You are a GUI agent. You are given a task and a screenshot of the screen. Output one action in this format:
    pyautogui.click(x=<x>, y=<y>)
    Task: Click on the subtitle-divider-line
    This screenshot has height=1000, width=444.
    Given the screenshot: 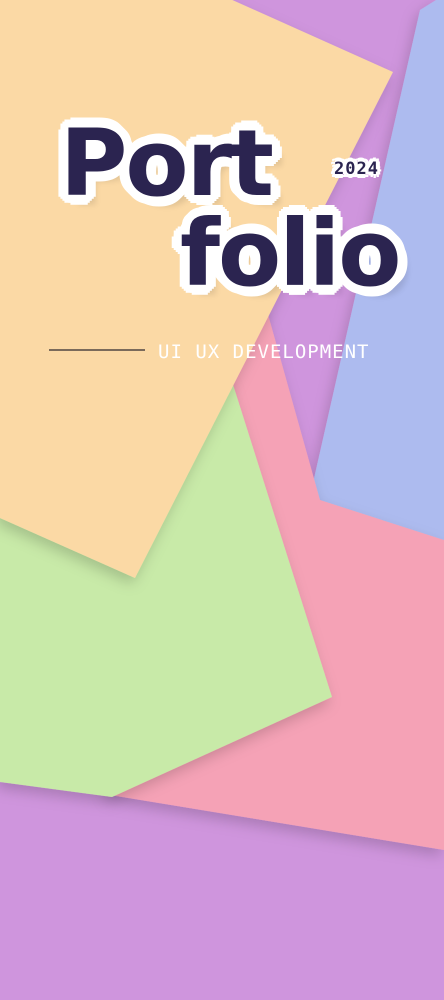 What is the action you would take?
    pyautogui.click(x=97, y=350)
    